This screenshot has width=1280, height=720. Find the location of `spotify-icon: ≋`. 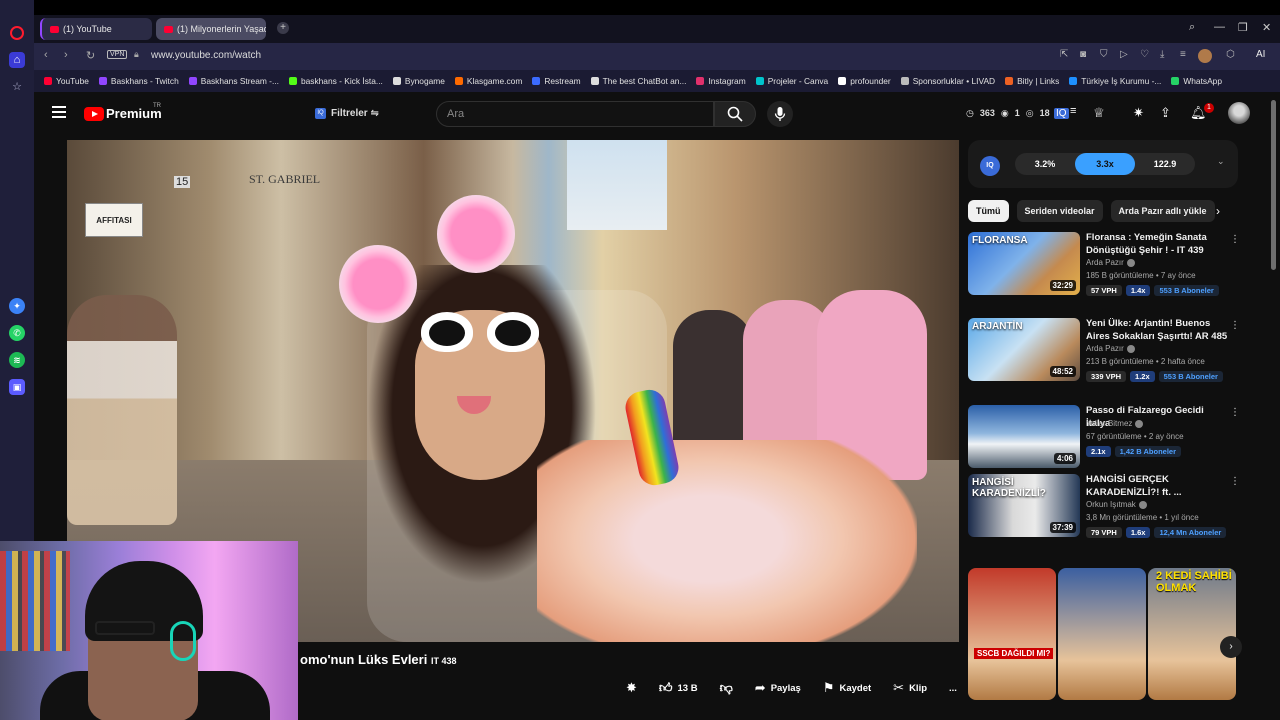

spotify-icon: ≋ is located at coordinates (17, 360).